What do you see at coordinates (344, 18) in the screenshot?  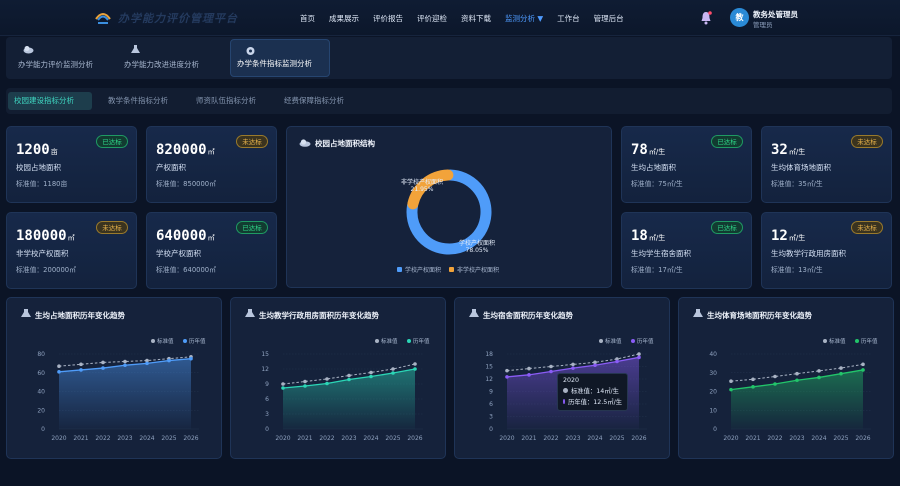 I see `nav-achievements: 成果展示` at bounding box center [344, 18].